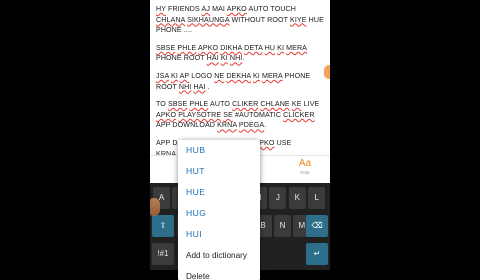 This screenshot has width=480, height=280. I want to click on note-line: SBSE PHLE APKO DIKHA DETA HU KI MERA, so click(240, 48).